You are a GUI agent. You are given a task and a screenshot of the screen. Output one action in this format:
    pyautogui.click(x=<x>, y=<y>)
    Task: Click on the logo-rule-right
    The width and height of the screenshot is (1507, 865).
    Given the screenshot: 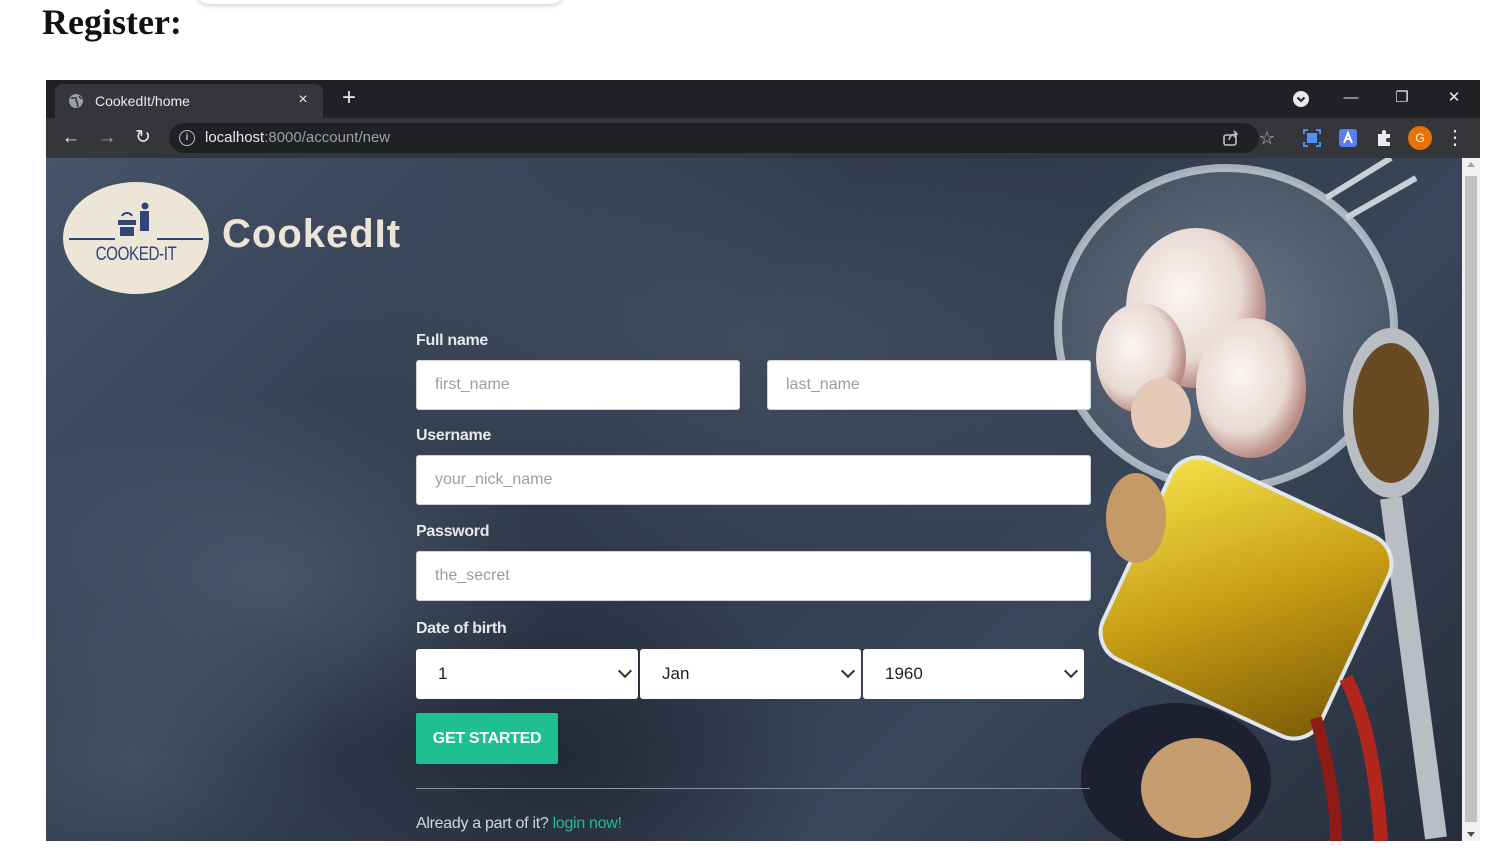 What is the action you would take?
    pyautogui.click(x=180, y=239)
    